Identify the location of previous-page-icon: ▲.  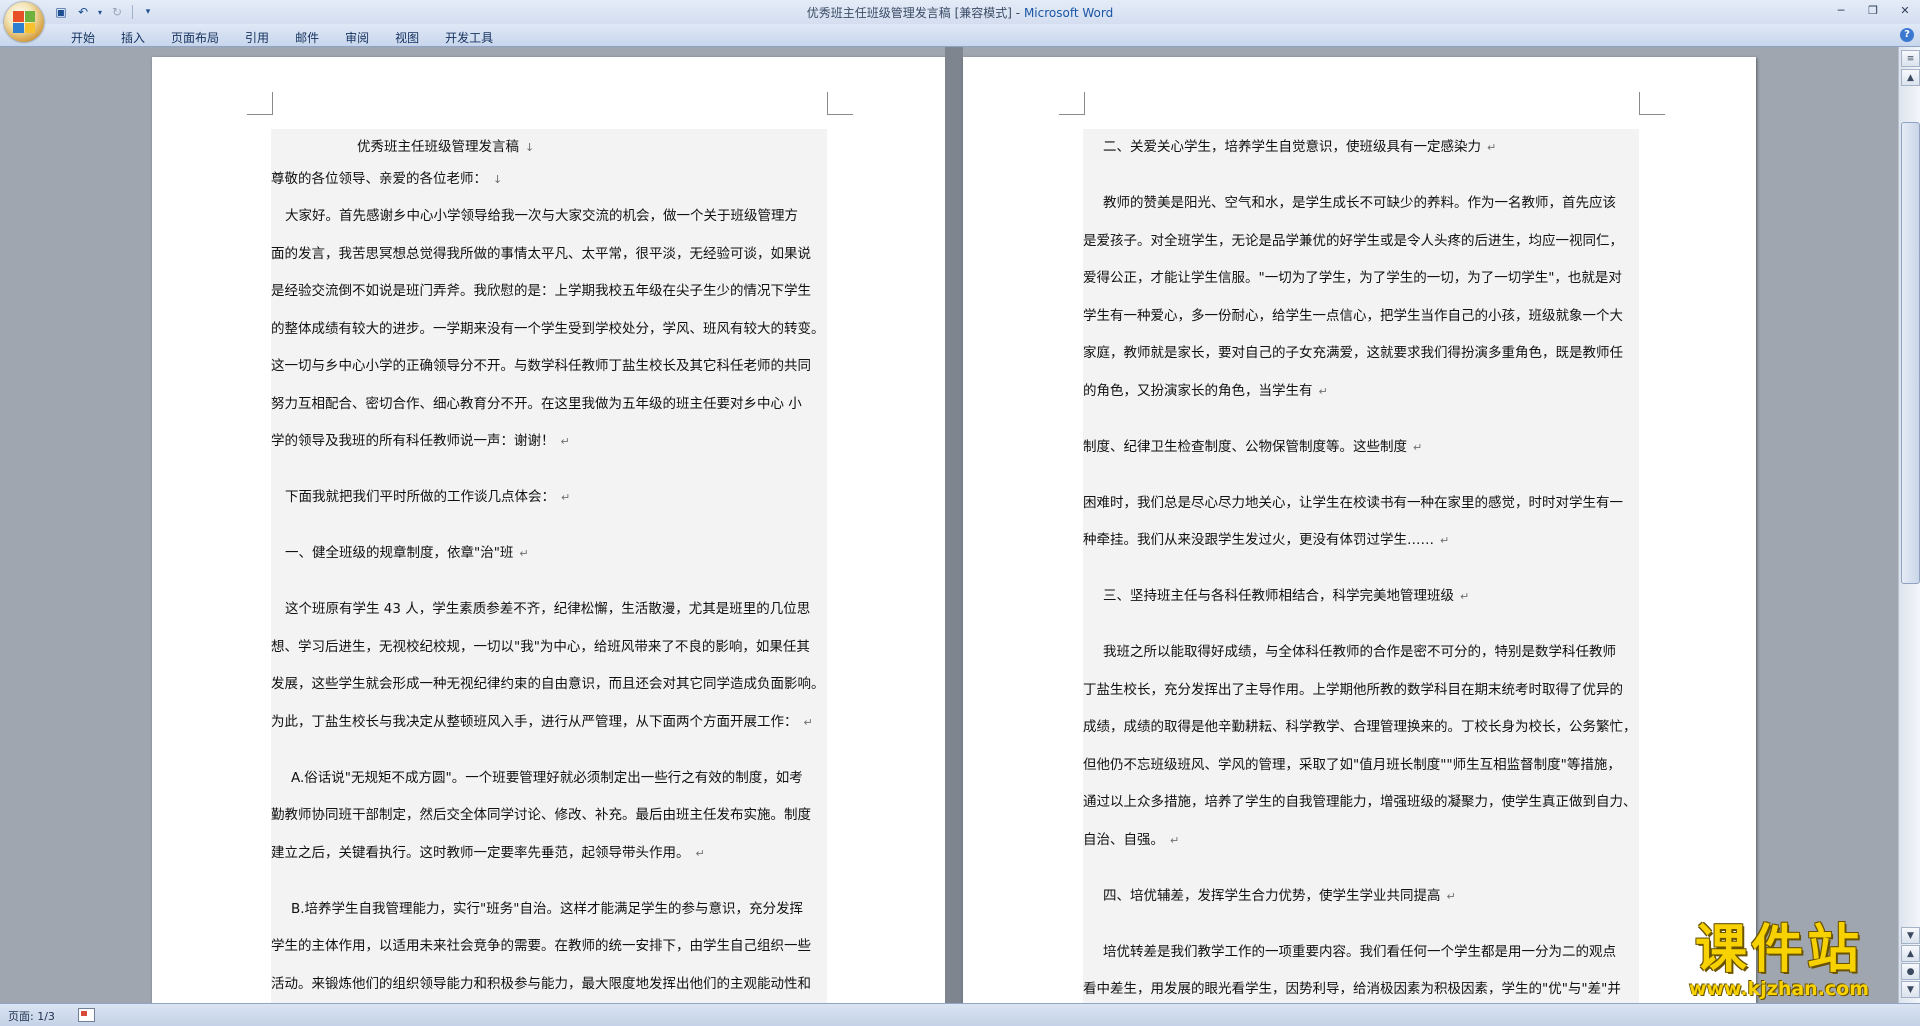
(1910, 953).